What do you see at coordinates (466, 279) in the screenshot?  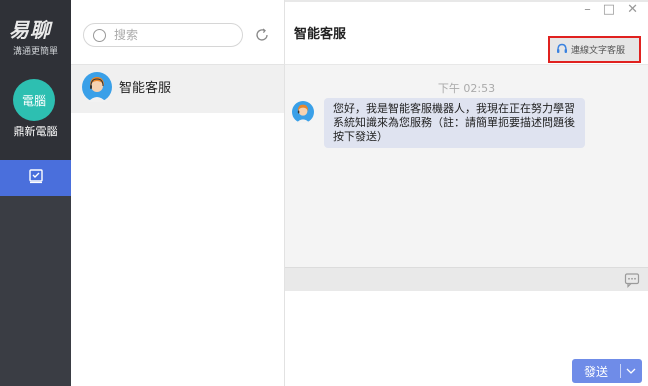 I see `composer-toolbar` at bounding box center [466, 279].